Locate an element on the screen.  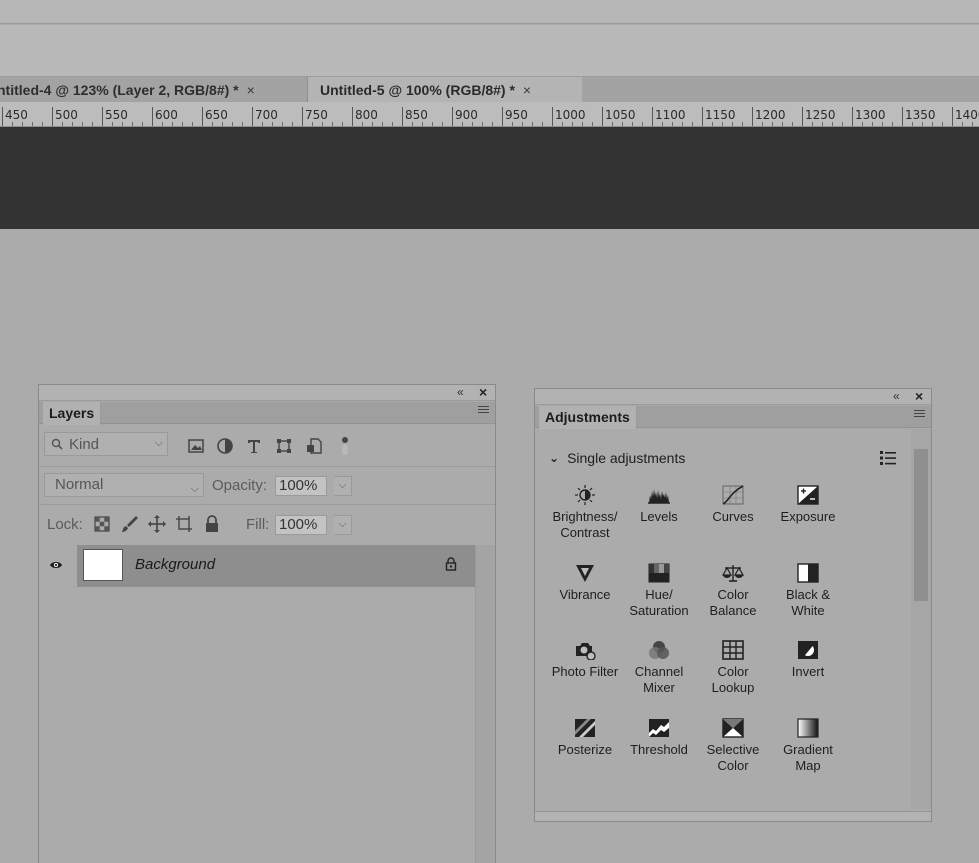
scrollbar-thumb is located at coordinates (921, 525).